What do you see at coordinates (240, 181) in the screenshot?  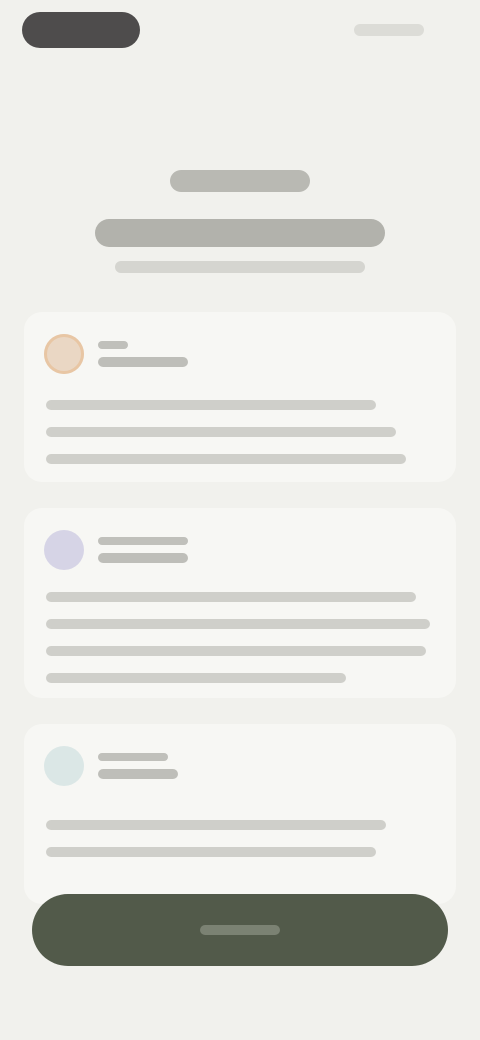 I see `header-eyebrow` at bounding box center [240, 181].